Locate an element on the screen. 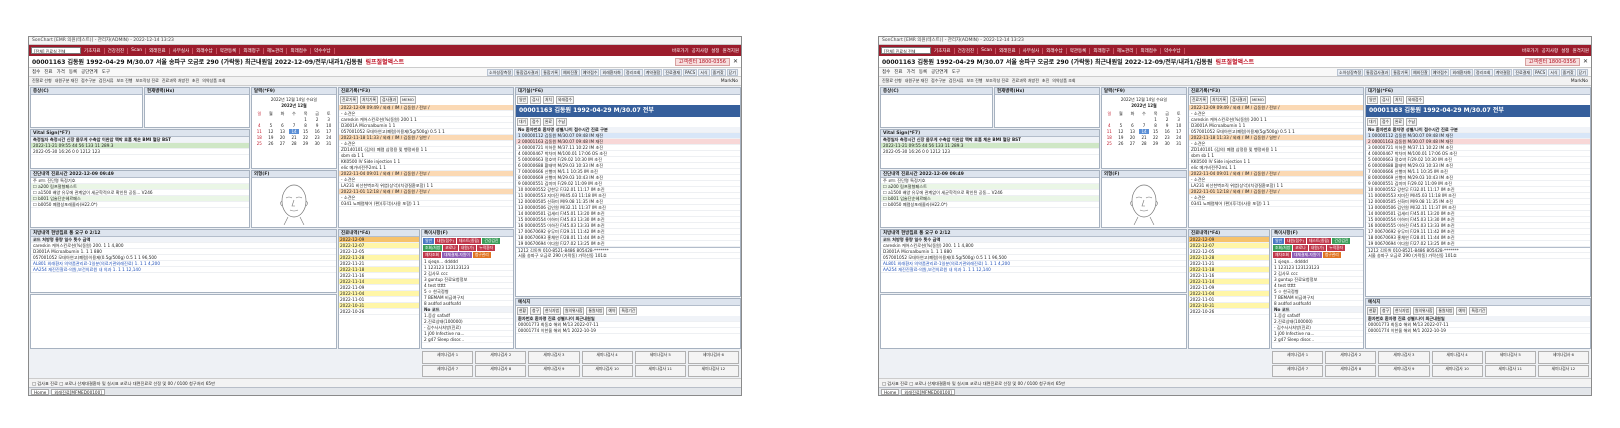 Image resolution: width=1620 pixels, height=428 pixels. wait-status-tab: 완료 is located at coordinates (1398, 122).